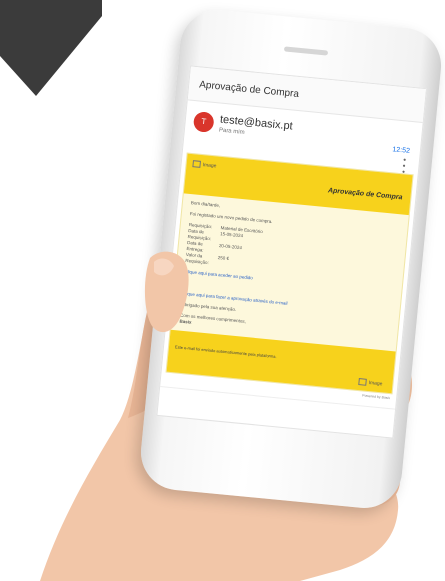  Describe the element at coordinates (375, 383) in the screenshot. I see `footer-logo-alt-text: Image` at that location.